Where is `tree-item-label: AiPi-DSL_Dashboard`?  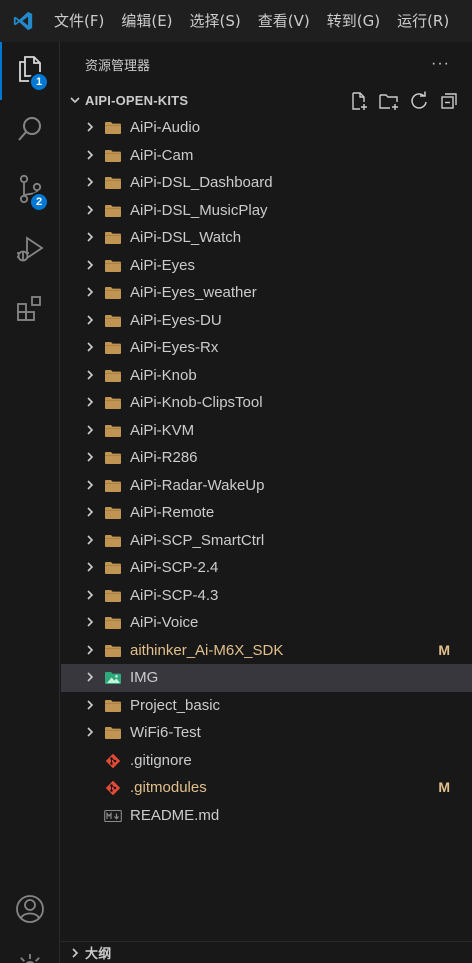
tree-item-label: AiPi-DSL_Dashboard is located at coordinates (201, 182).